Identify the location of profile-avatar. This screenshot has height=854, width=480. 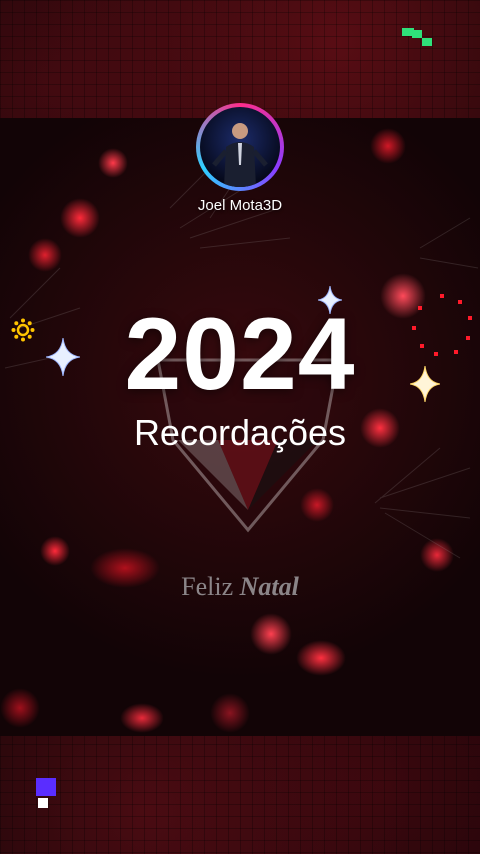
(240, 147).